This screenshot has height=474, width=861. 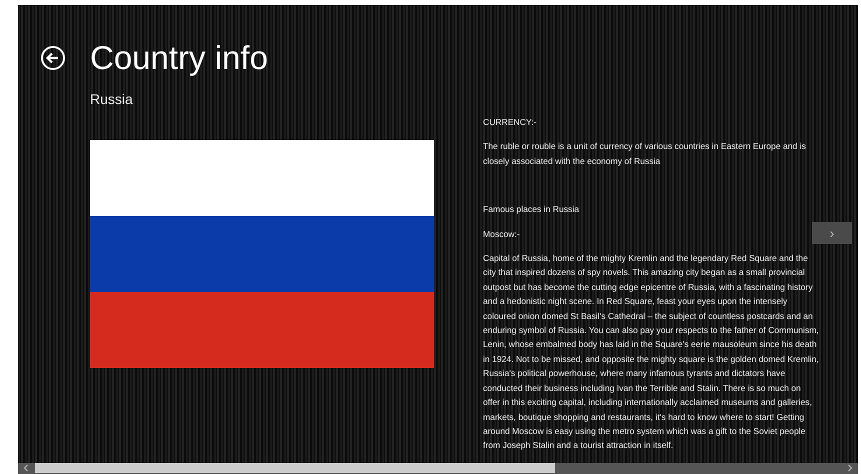 I want to click on horizontal-scrollbar, so click(x=438, y=468).